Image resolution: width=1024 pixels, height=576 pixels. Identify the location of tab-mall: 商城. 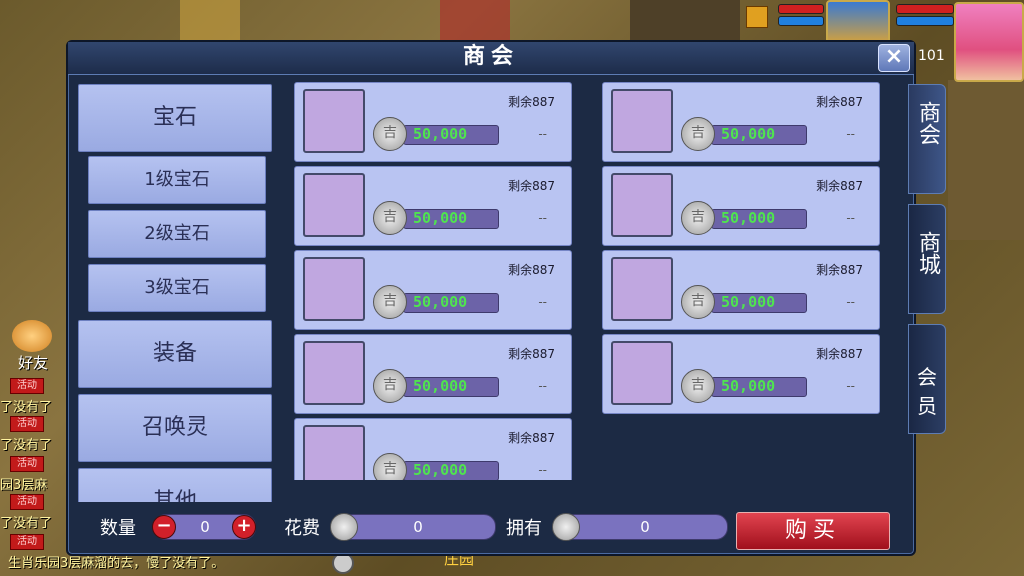
(927, 259).